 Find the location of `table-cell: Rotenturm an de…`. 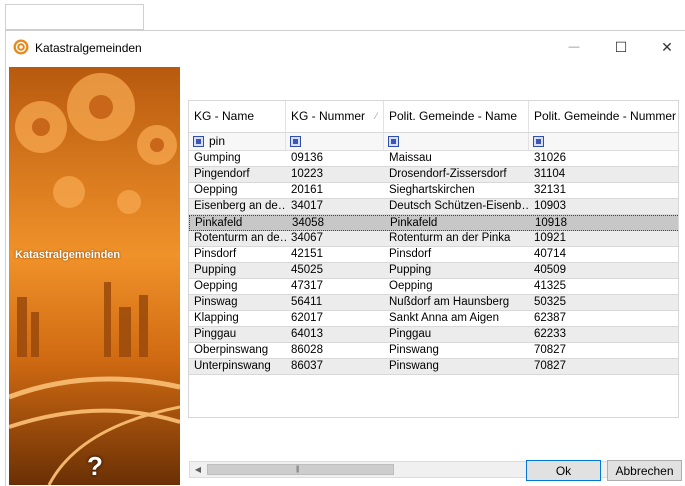

table-cell: Rotenturm an de… is located at coordinates (240, 238).